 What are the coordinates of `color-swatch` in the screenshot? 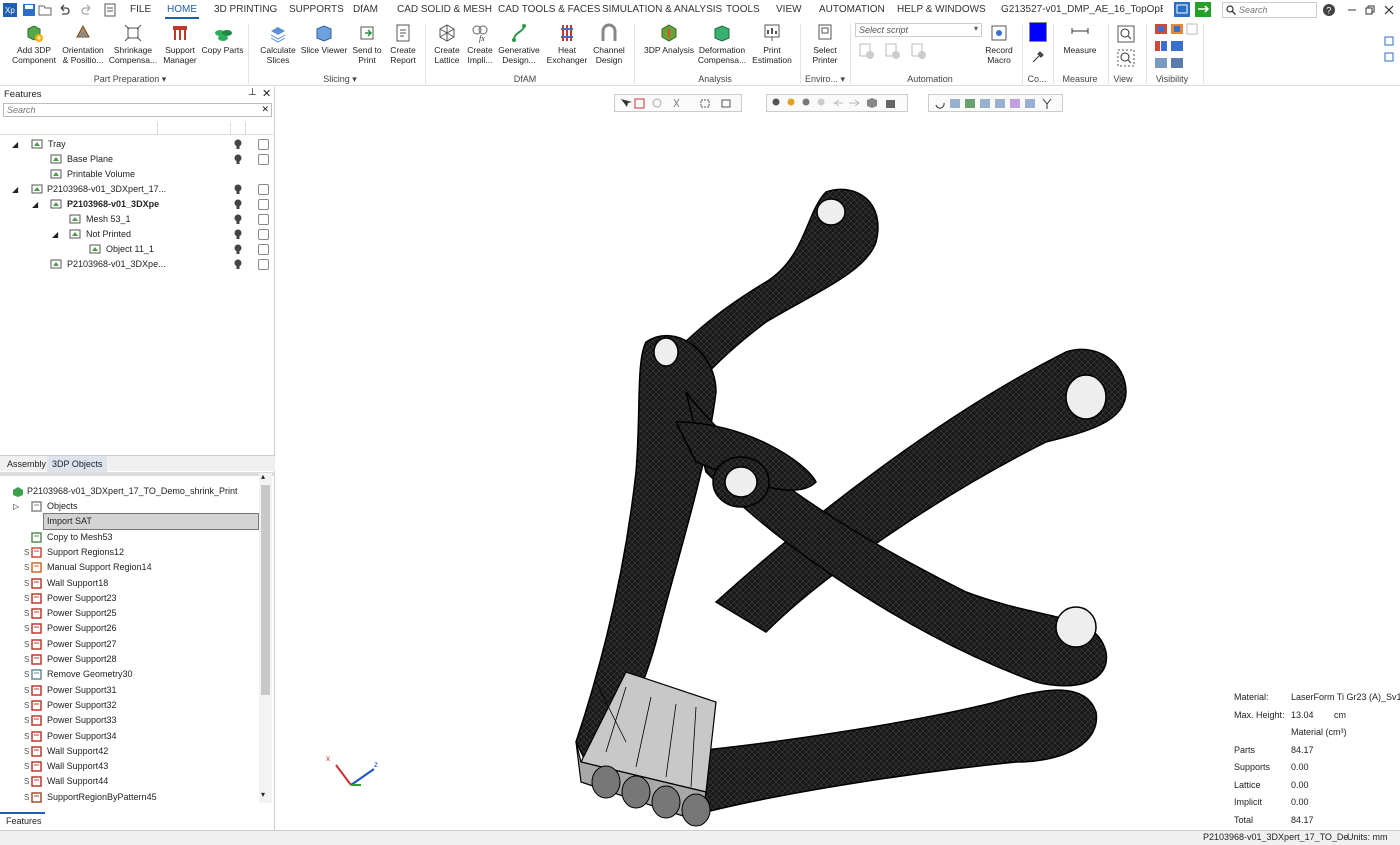 It's located at (1038, 32).